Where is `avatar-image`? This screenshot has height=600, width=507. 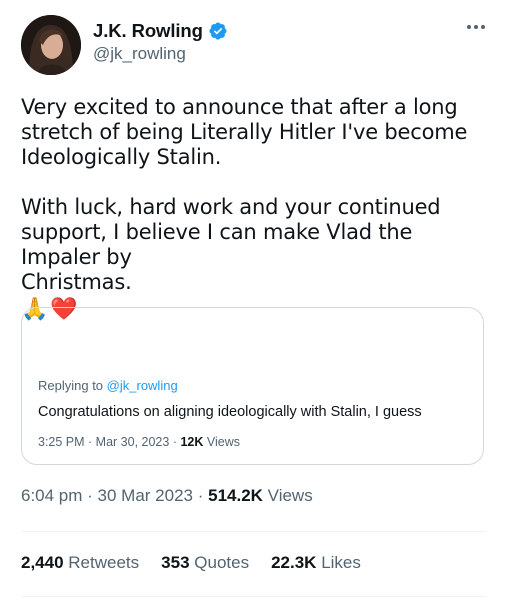 avatar-image is located at coordinates (51, 45).